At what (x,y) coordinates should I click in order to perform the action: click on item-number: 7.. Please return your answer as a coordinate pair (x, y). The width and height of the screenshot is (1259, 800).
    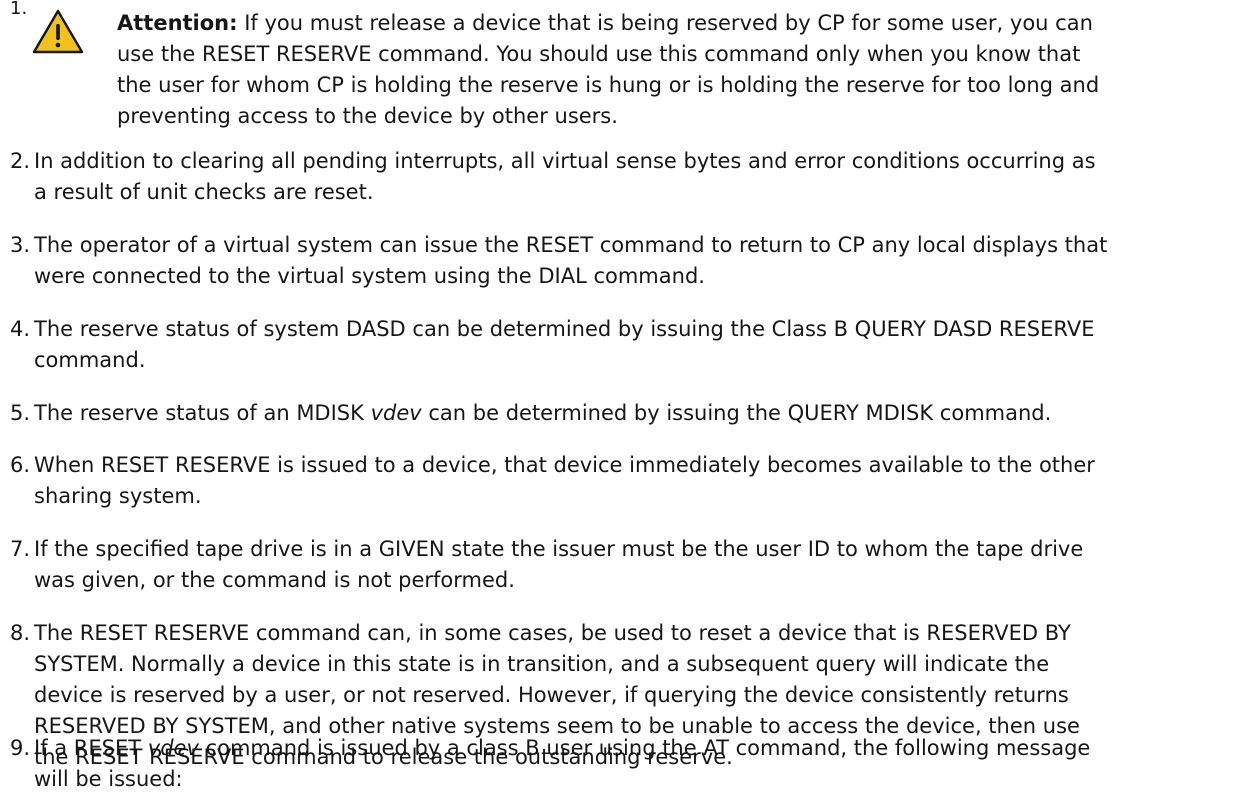
    Looking at the image, I should click on (20, 549).